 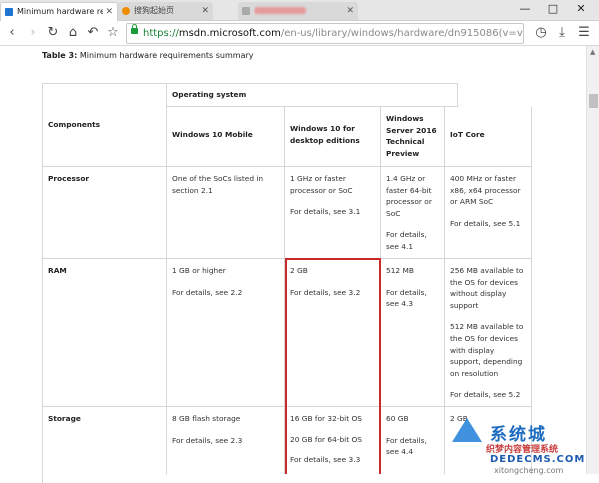 I want to click on cell-text: For details, see 4.4, so click(x=406, y=446).